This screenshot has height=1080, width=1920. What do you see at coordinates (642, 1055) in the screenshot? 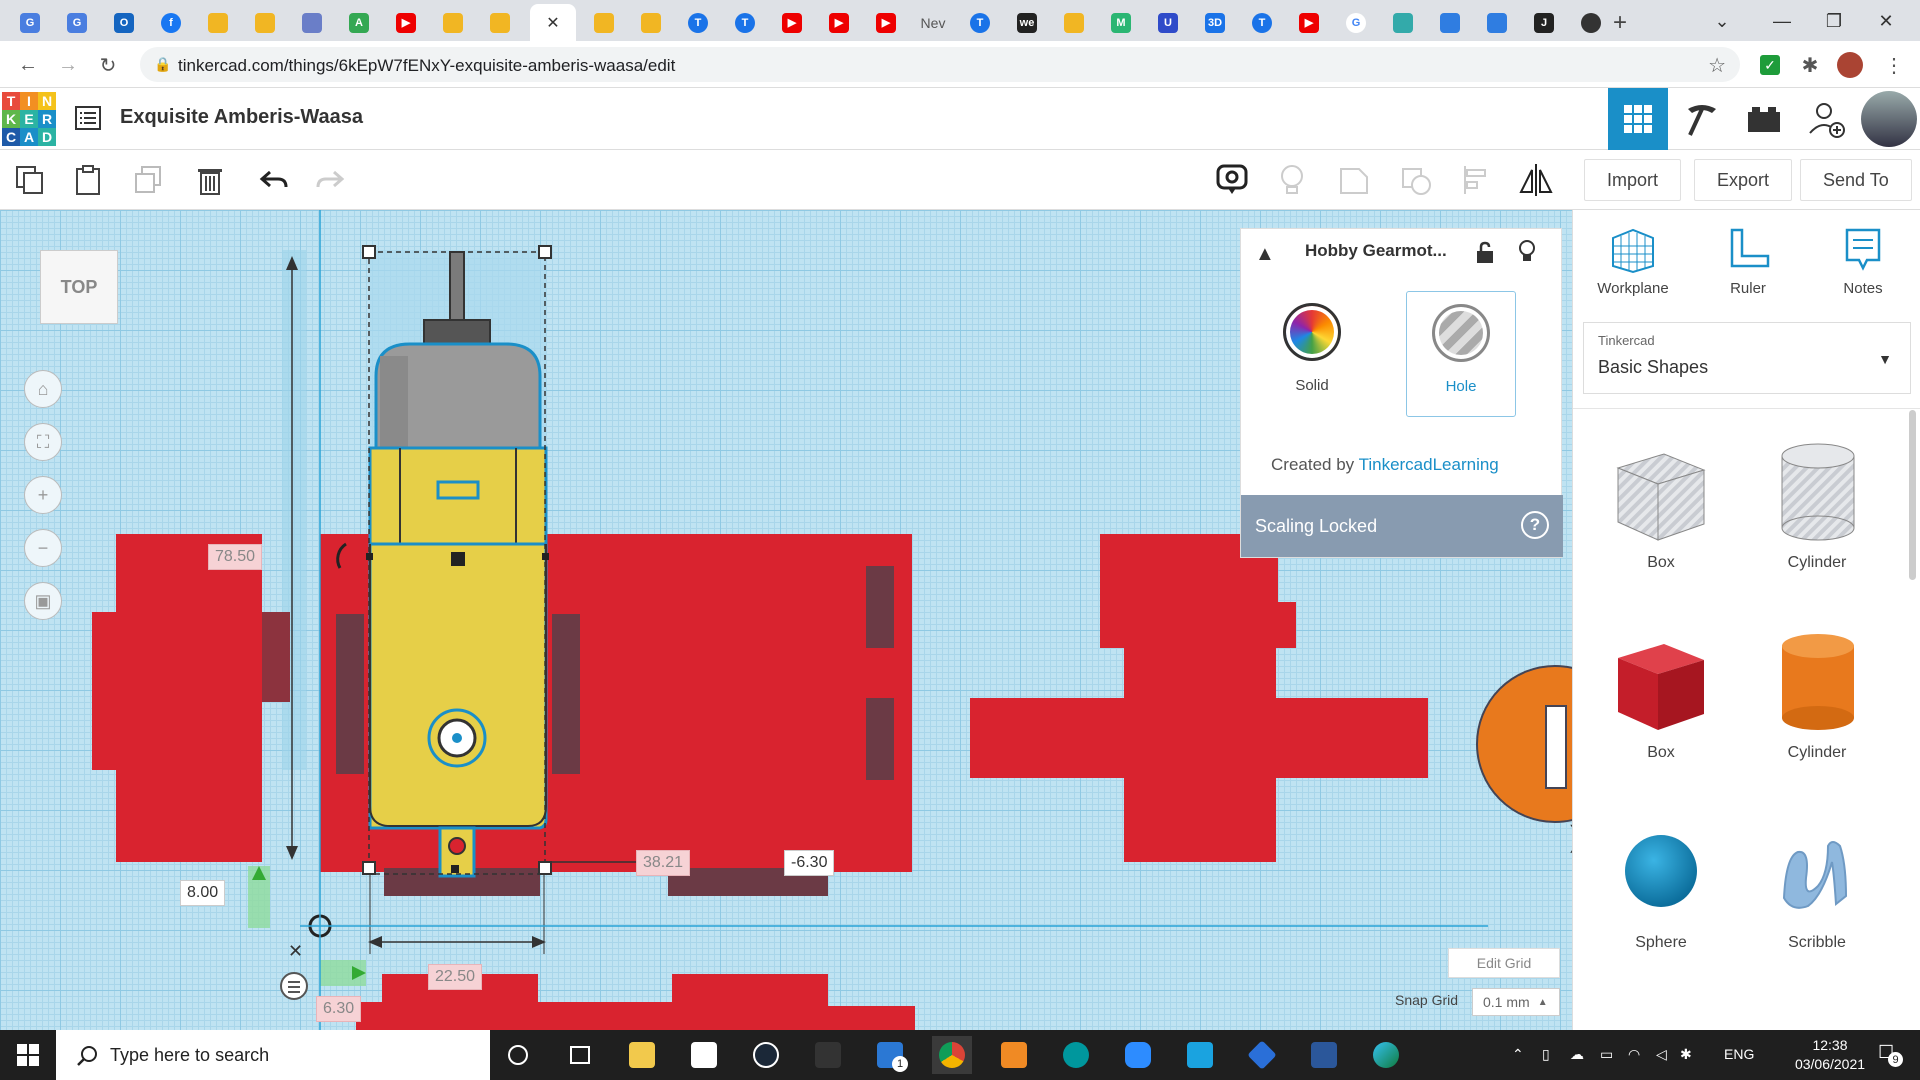
I see `file-explorer-icon` at bounding box center [642, 1055].